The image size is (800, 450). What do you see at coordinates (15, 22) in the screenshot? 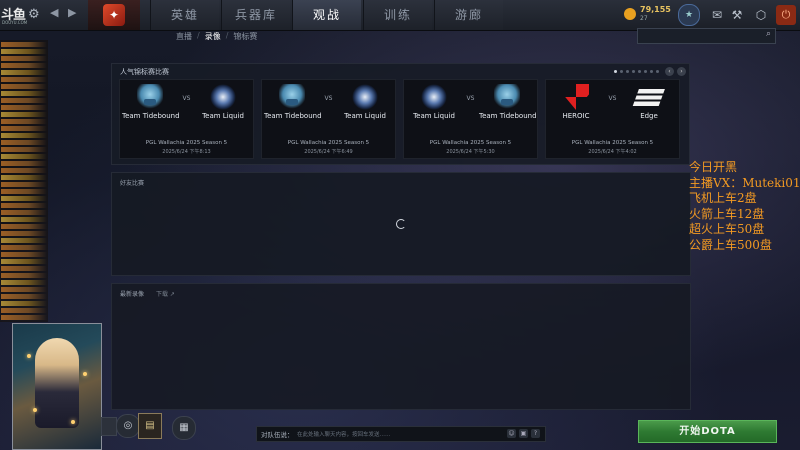
I see `douyu-logo-sub: DOUYU.COM` at bounding box center [15, 22].